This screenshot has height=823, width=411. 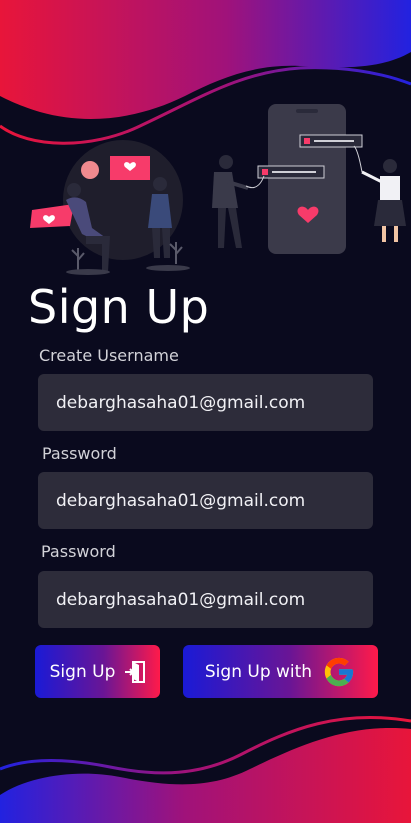 What do you see at coordinates (79, 453) in the screenshot?
I see `password-label: Password` at bounding box center [79, 453].